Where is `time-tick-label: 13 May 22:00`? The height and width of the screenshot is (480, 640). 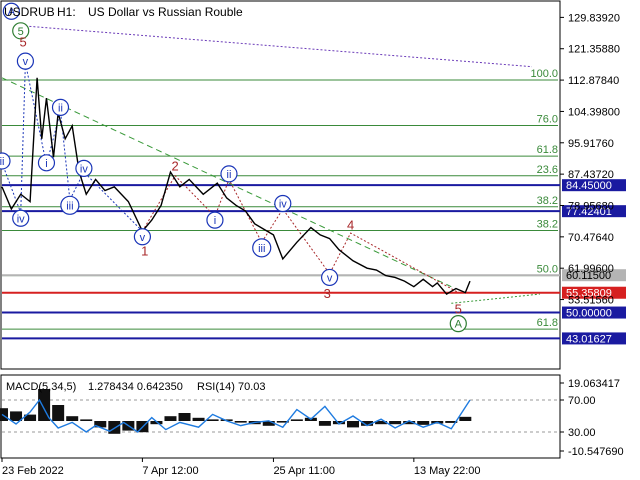
time-tick-label: 13 May 22:00 is located at coordinates (447, 471).